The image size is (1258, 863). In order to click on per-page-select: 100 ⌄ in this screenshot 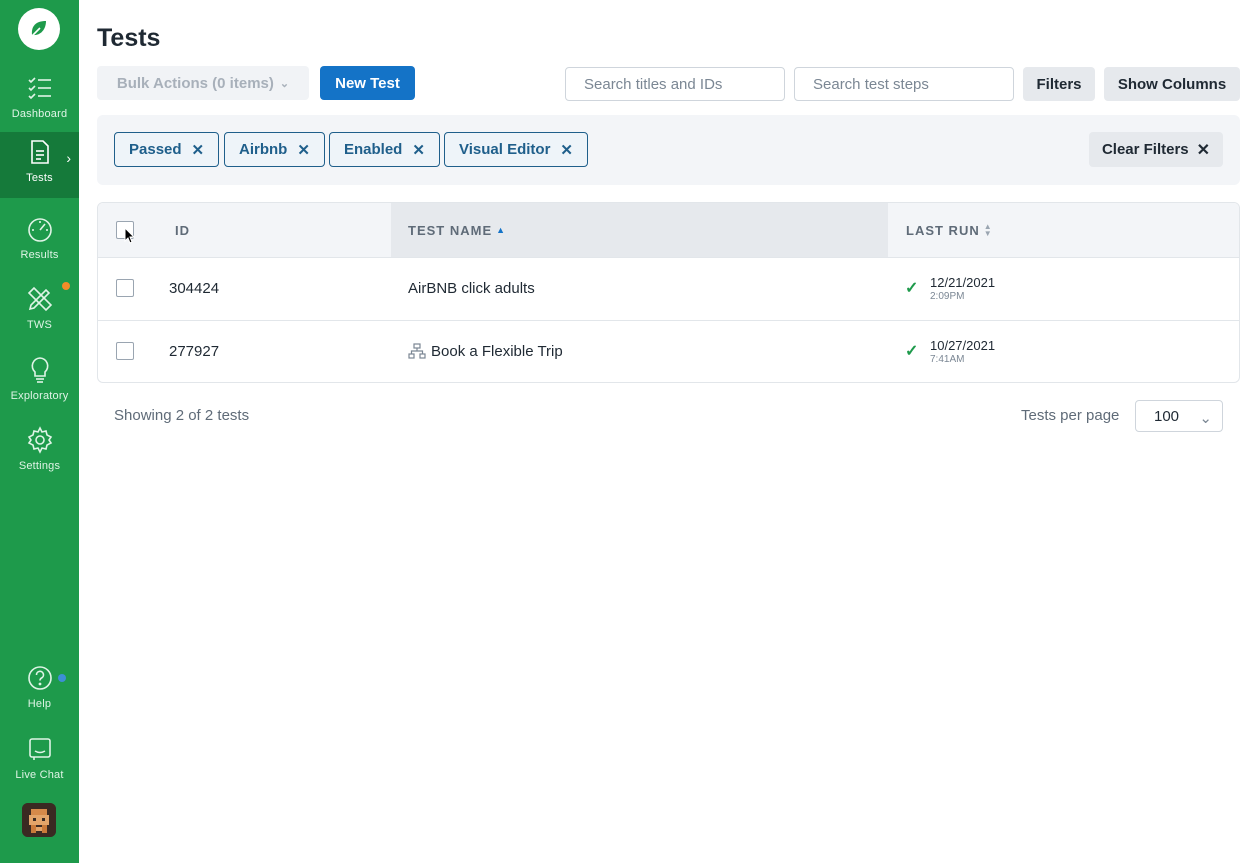, I will do `click(1179, 416)`.